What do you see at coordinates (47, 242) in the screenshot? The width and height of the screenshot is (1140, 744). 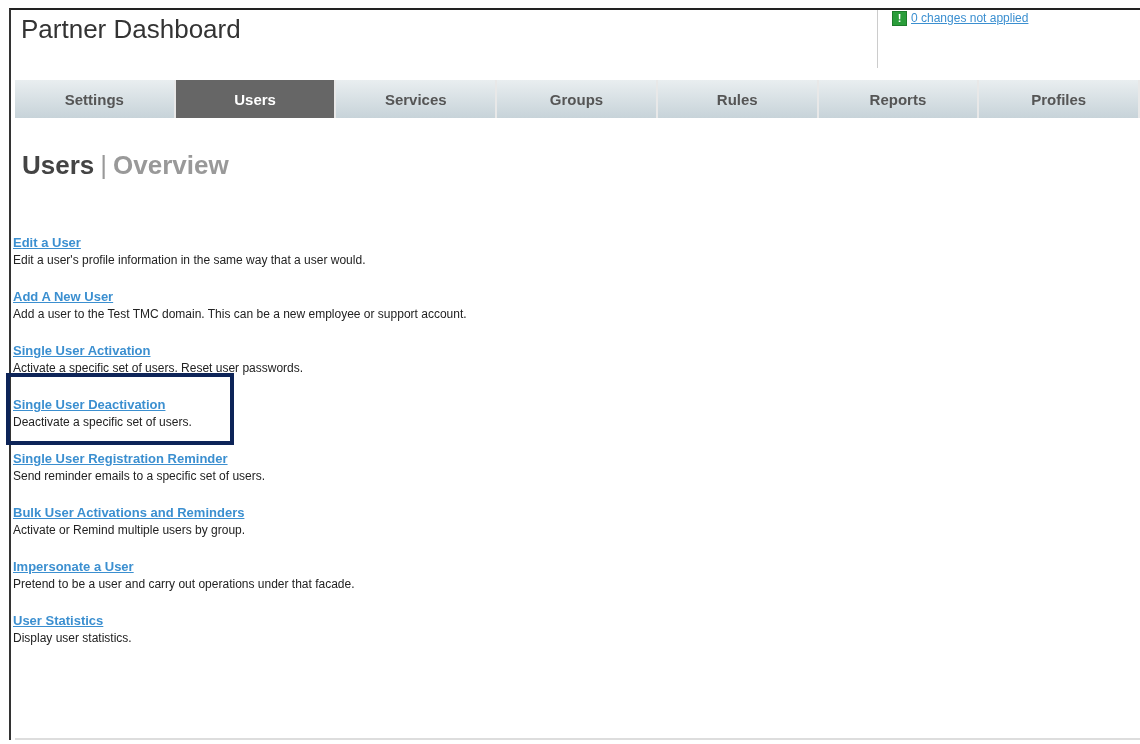 I see `item-link: Edit a User` at bounding box center [47, 242].